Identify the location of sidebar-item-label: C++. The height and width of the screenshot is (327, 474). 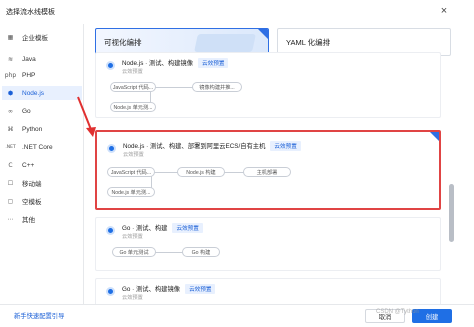
(28, 165).